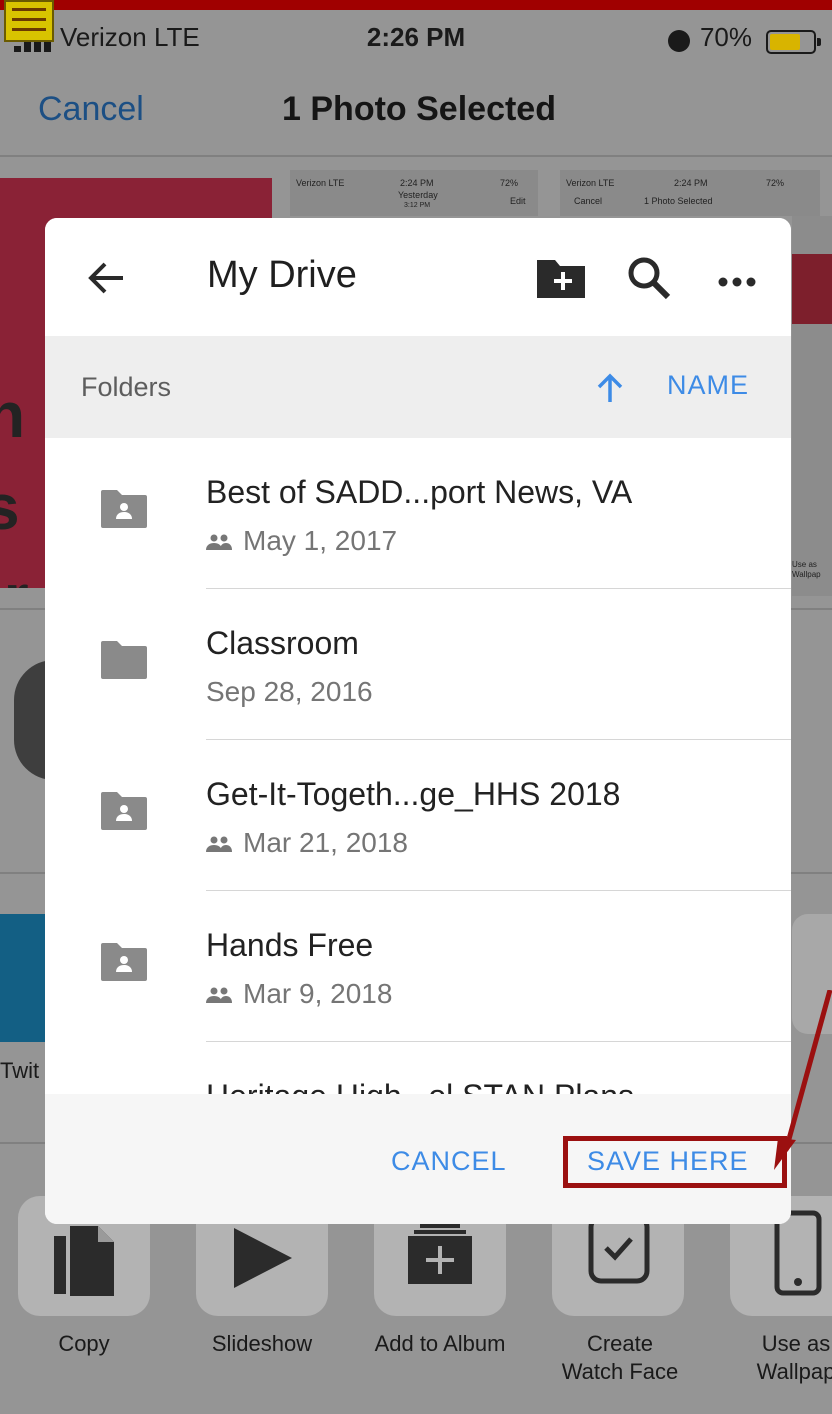  Describe the element at coordinates (419, 492) in the screenshot. I see `folder-name: Best of SADD...port News, VA` at that location.